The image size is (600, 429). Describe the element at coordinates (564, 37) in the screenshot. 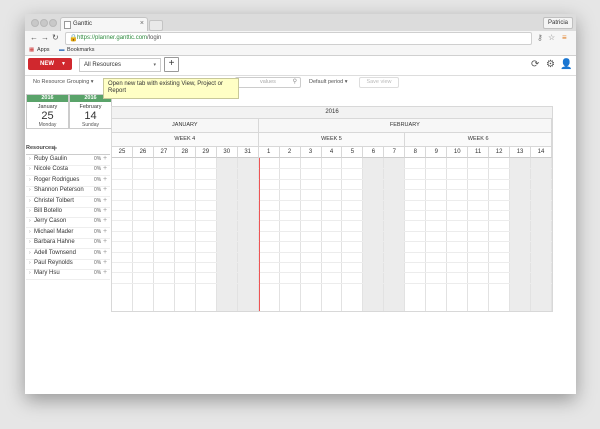

I see `menu-icon: ≡` at that location.